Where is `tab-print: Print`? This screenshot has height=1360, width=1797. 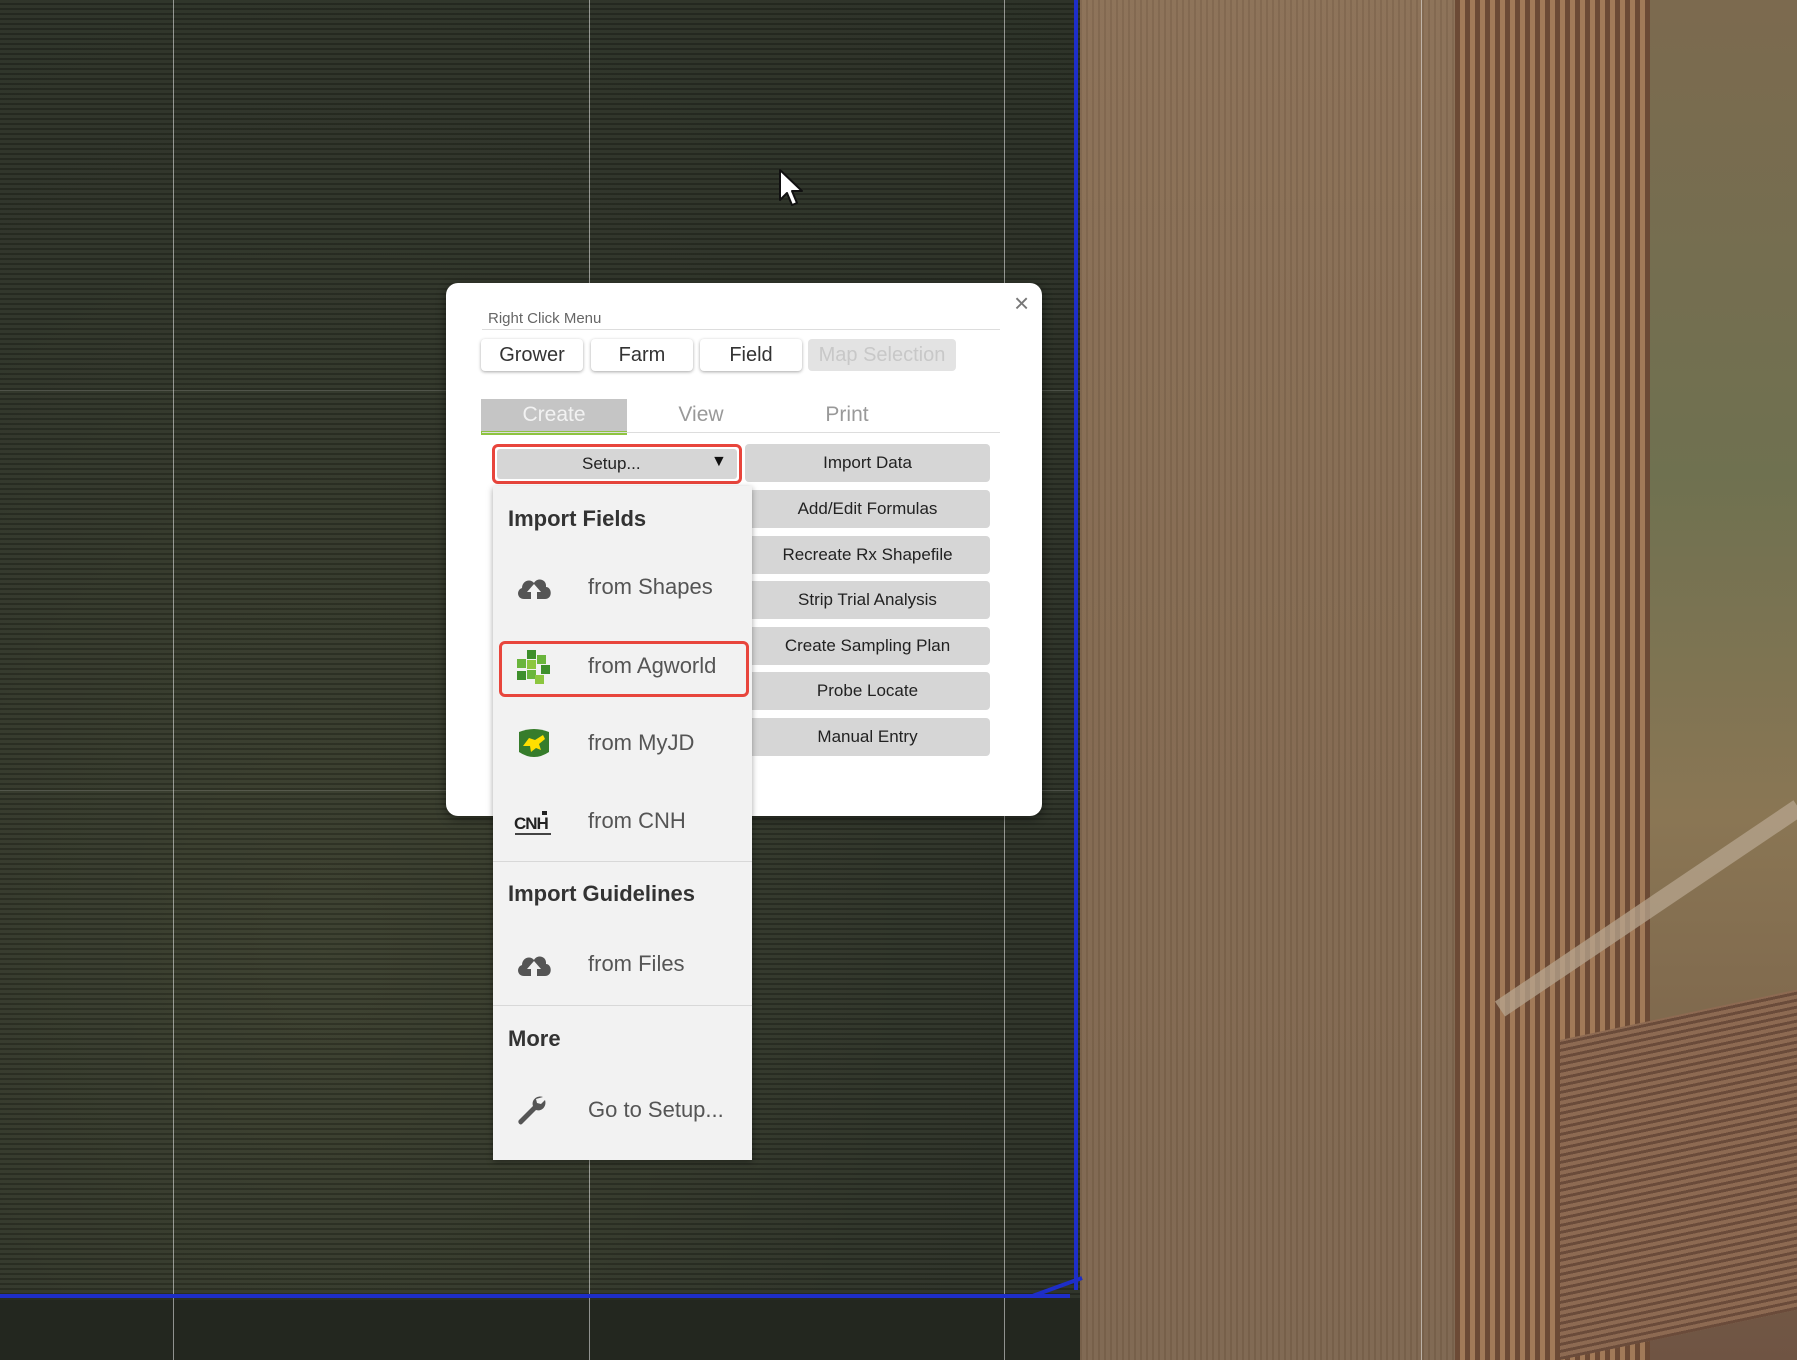 tab-print: Print is located at coordinates (847, 415).